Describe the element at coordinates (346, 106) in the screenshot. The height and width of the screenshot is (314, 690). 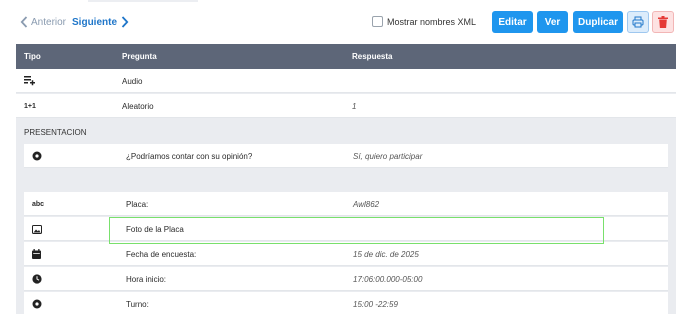
I see `table-row: 1+1 Aleatorio 1` at that location.